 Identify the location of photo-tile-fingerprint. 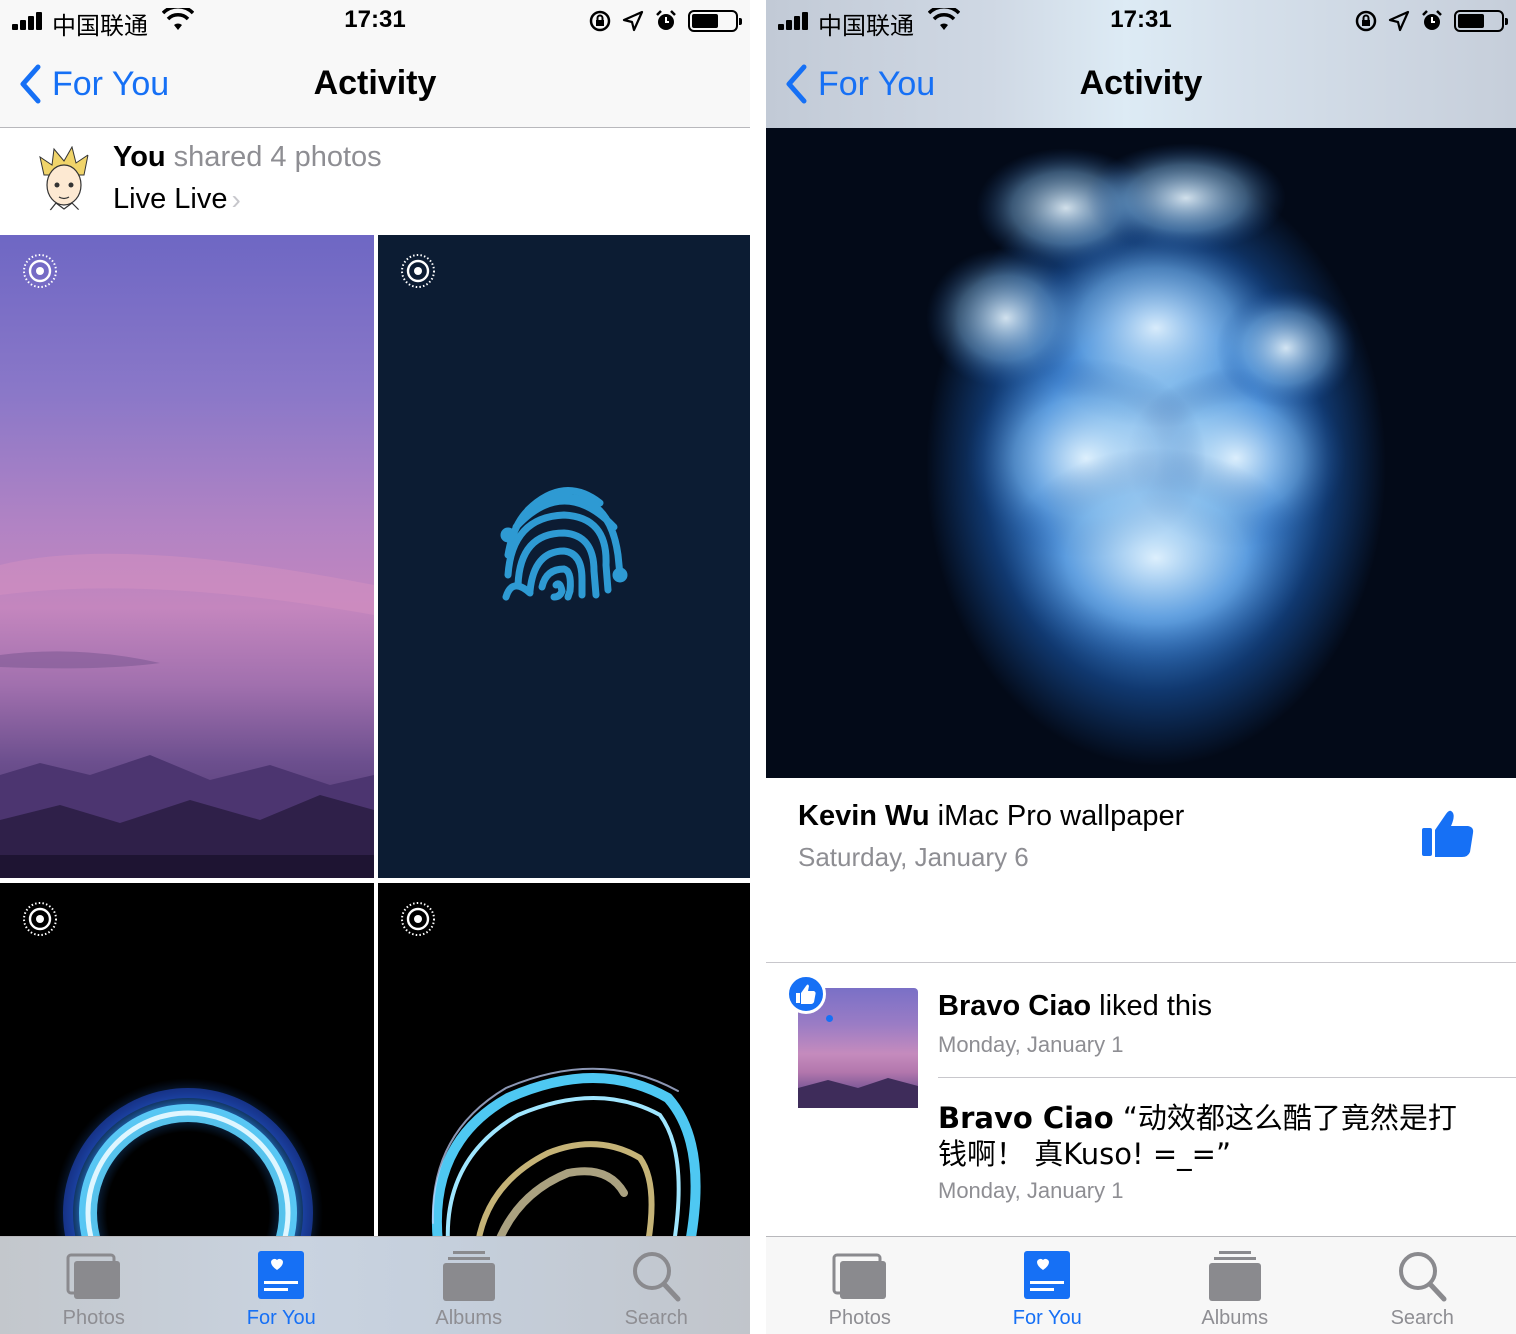
(564, 556).